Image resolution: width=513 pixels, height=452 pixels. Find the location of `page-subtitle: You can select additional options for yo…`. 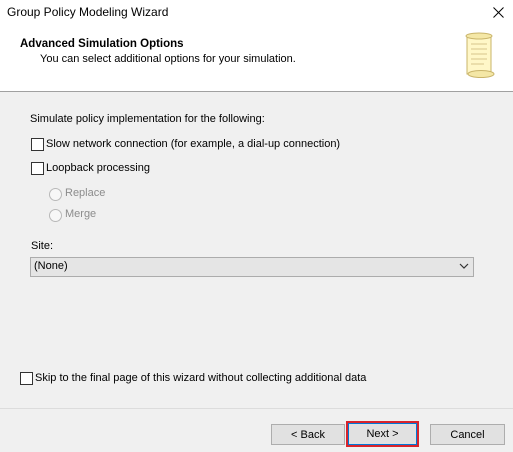

page-subtitle: You can select additional options for yo… is located at coordinates (168, 59).